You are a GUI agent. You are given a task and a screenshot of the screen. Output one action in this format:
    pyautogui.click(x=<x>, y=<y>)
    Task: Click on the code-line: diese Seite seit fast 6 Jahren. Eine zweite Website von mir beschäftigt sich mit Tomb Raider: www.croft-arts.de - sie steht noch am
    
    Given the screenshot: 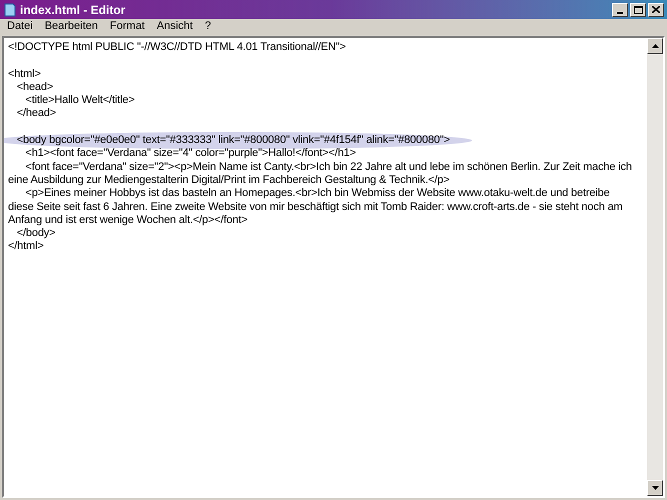 What is the action you would take?
    pyautogui.click(x=315, y=206)
    